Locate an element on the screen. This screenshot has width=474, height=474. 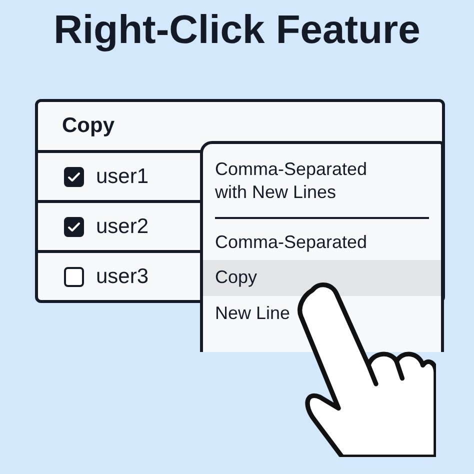
column-header: Copy is located at coordinates (88, 126).